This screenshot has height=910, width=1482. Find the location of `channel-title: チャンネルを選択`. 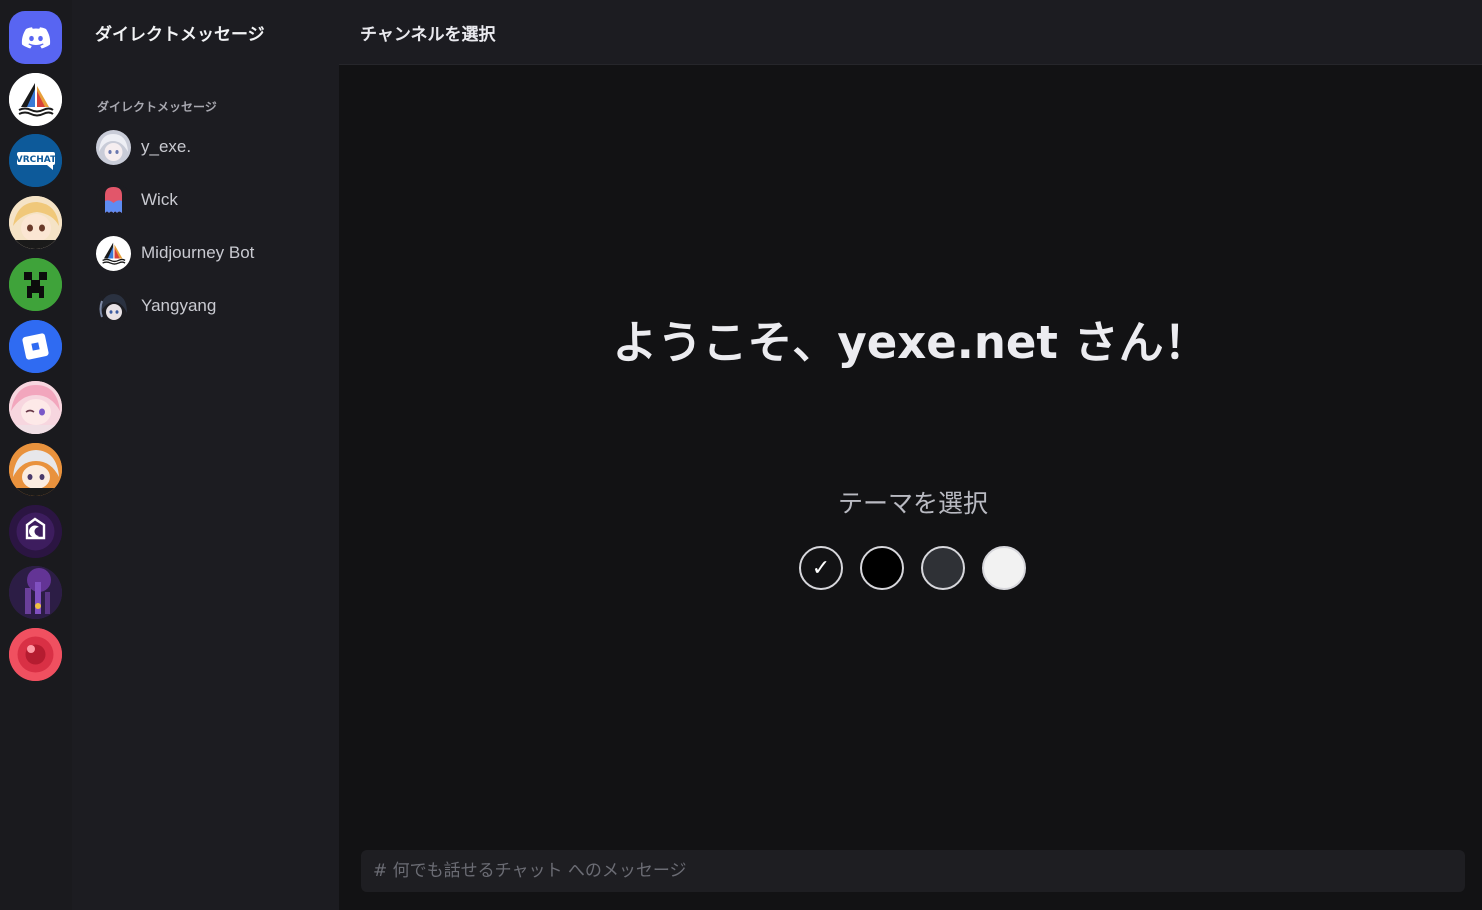

channel-title: チャンネルを選択 is located at coordinates (428, 34).